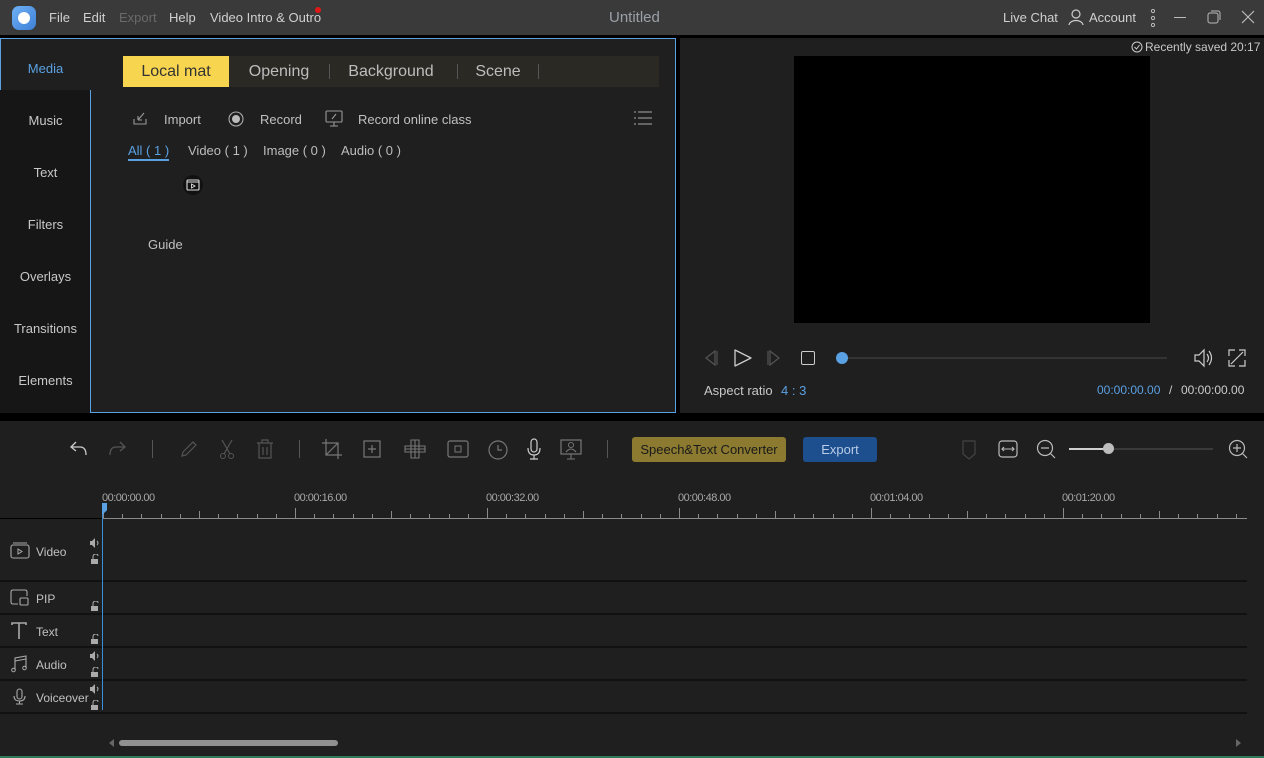 This screenshot has height=758, width=1264. What do you see at coordinates (743, 358) in the screenshot?
I see `play-icon` at bounding box center [743, 358].